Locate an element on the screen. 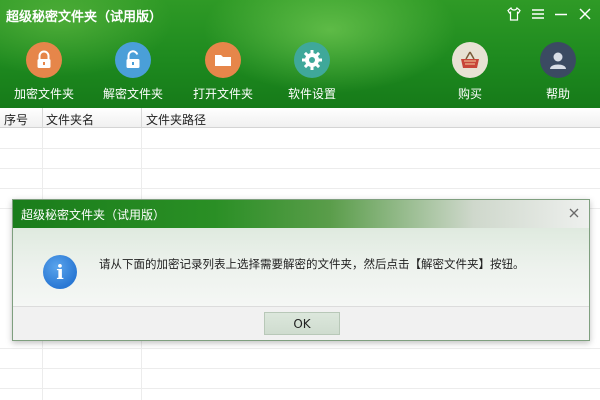 The image size is (600, 400). encrypt-folder-button: 加密文件夹 is located at coordinates (44, 72).